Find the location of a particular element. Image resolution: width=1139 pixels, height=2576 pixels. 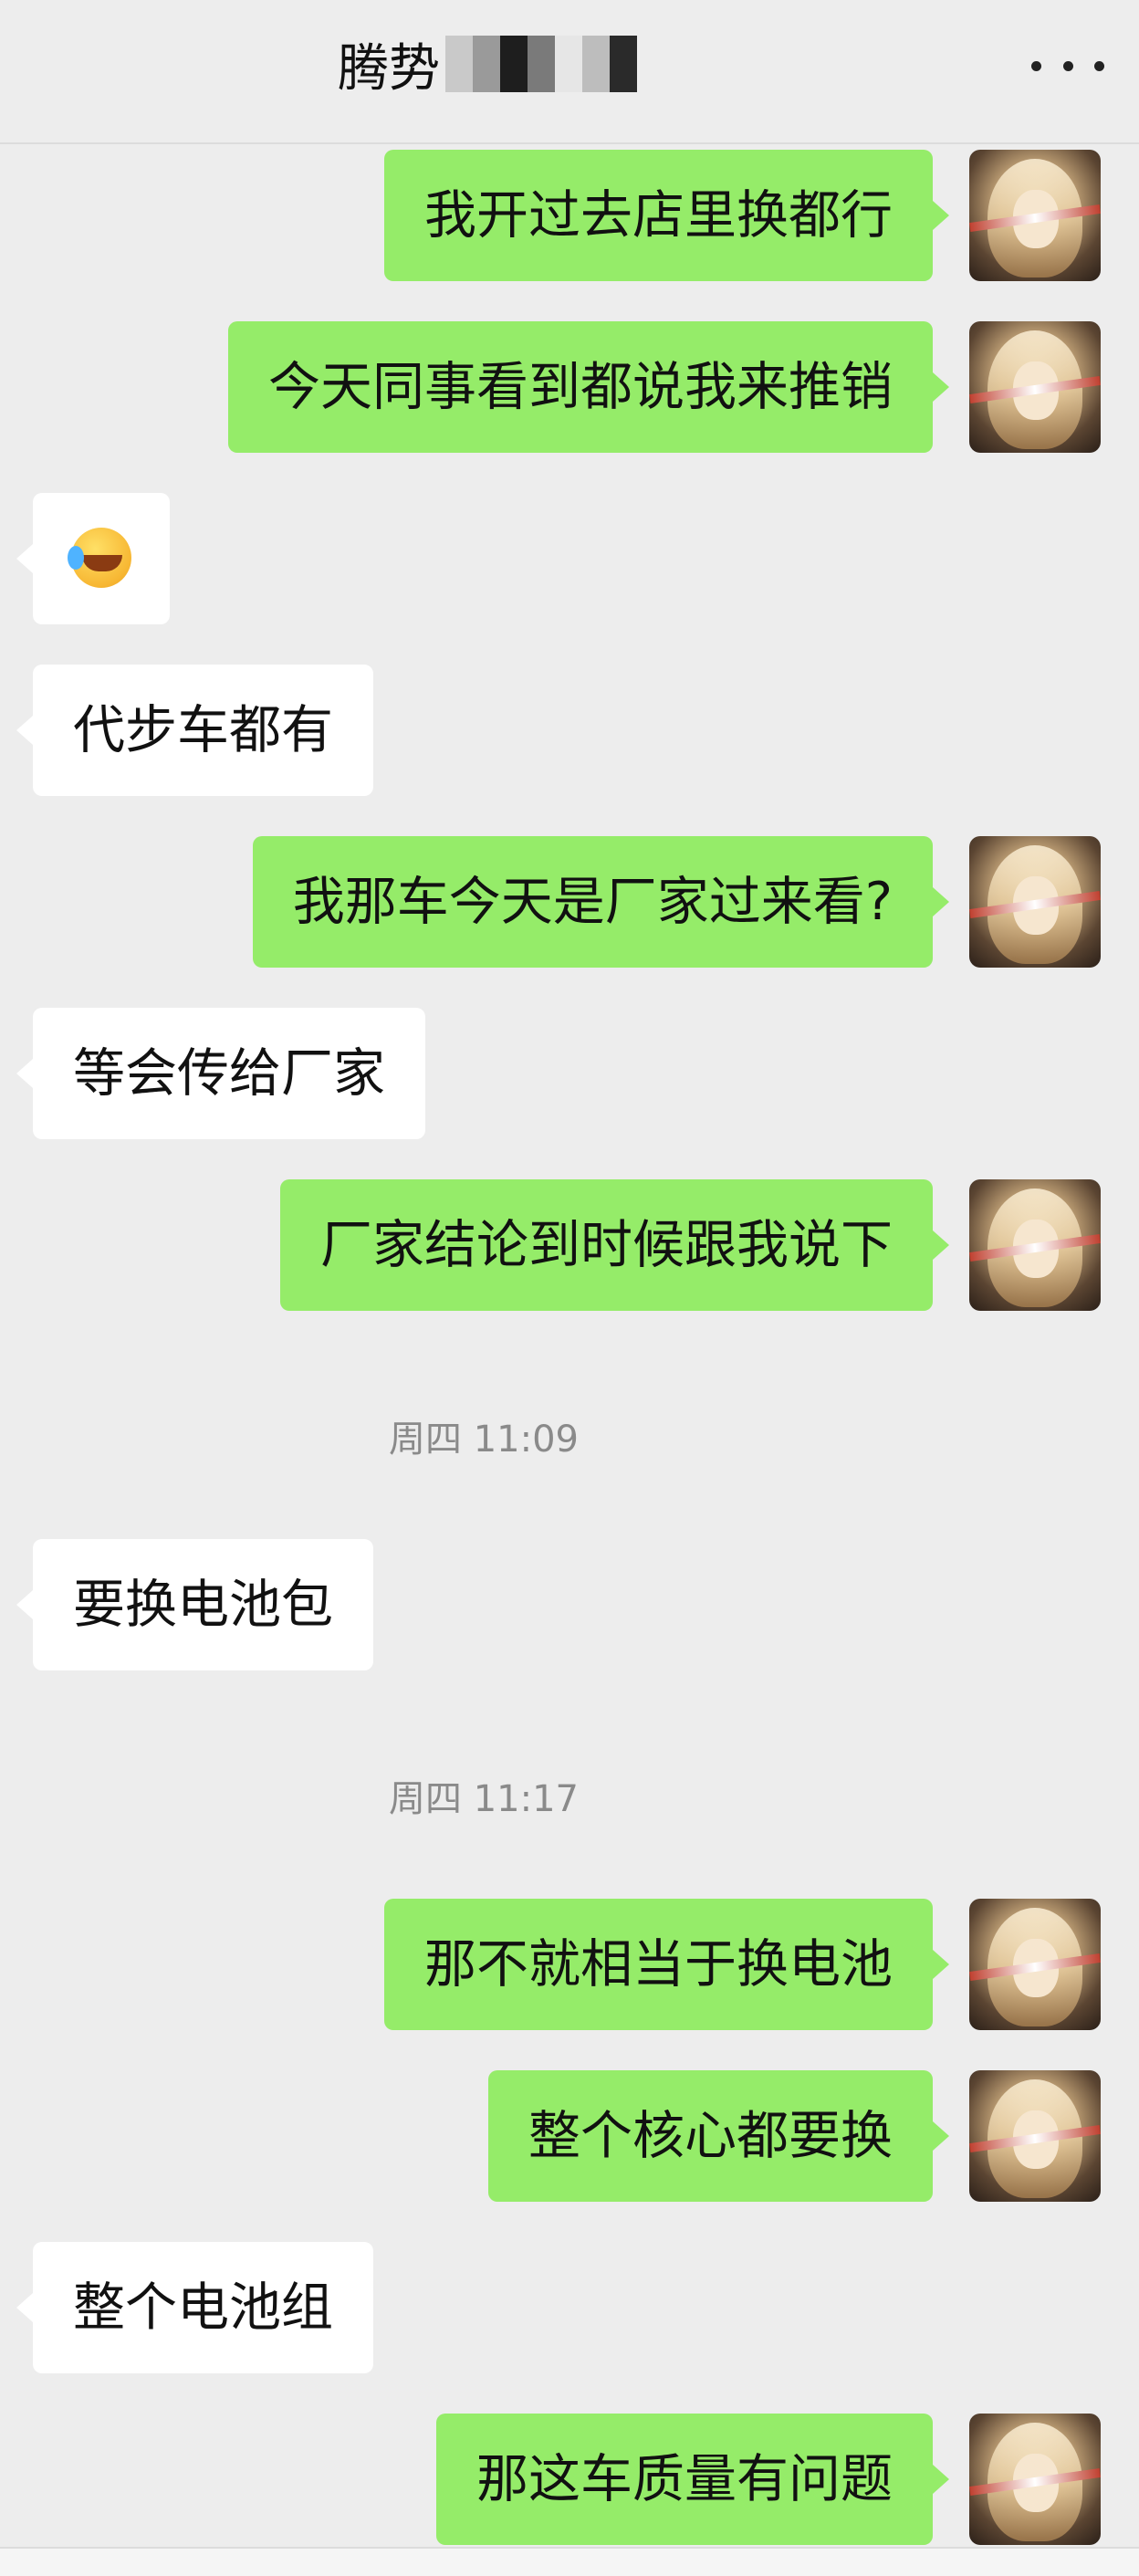

message-row: 我那车今天是厂家过来看? is located at coordinates (569, 902).